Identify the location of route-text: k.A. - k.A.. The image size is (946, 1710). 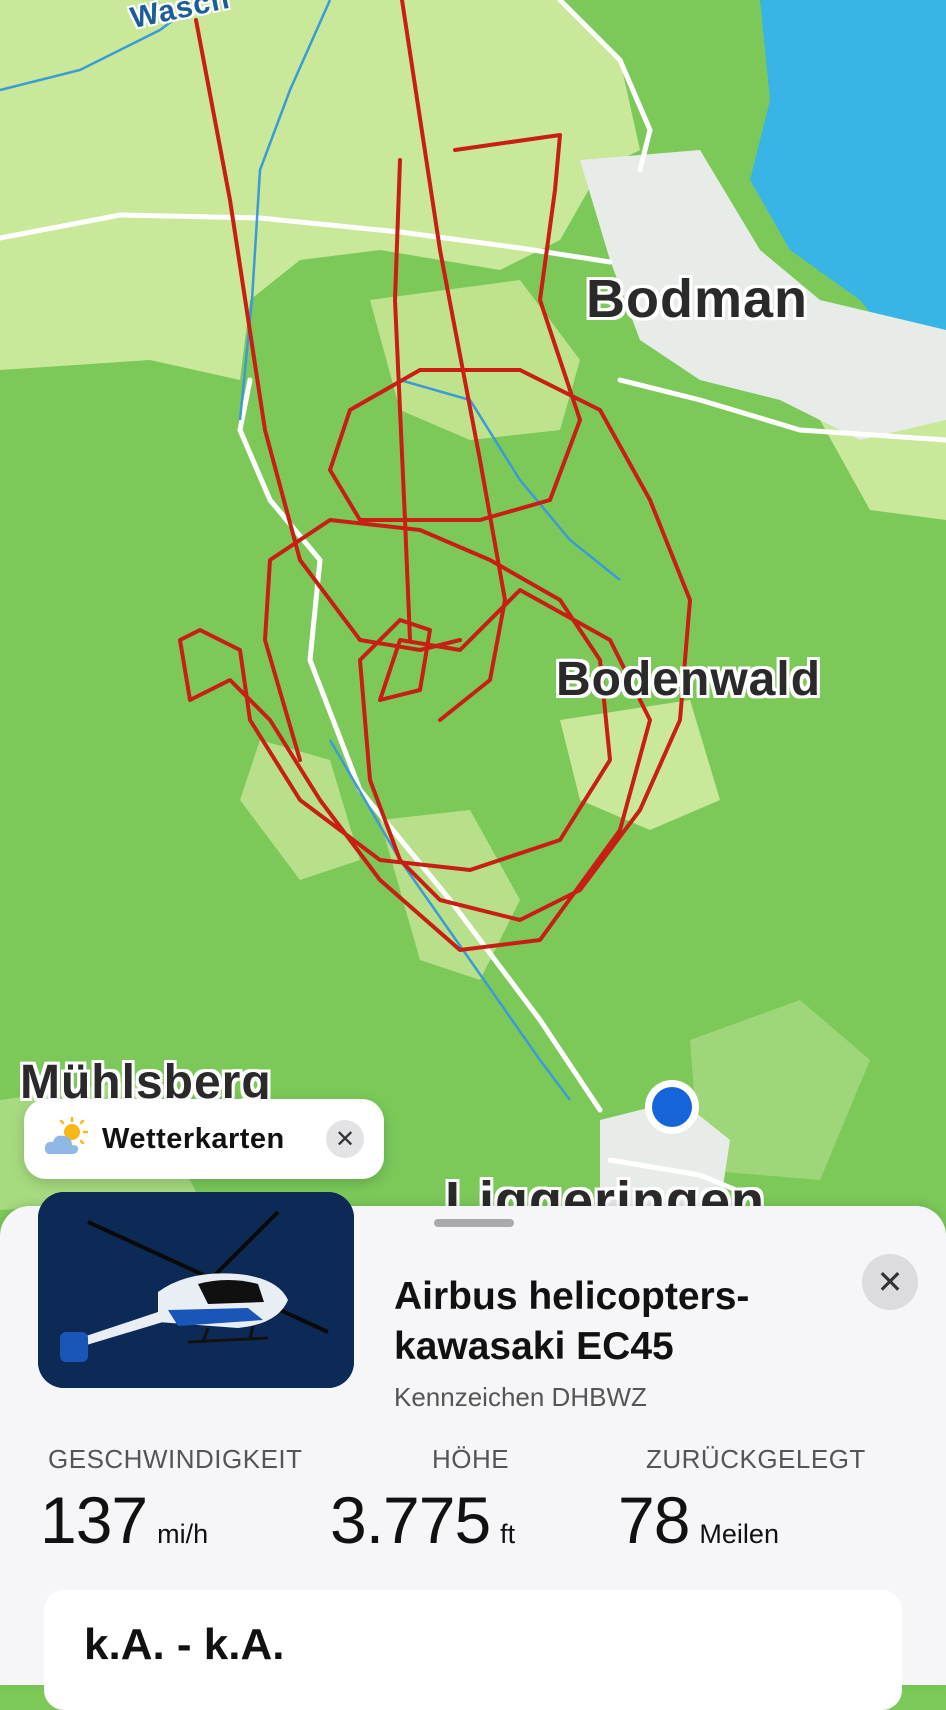
(184, 1644).